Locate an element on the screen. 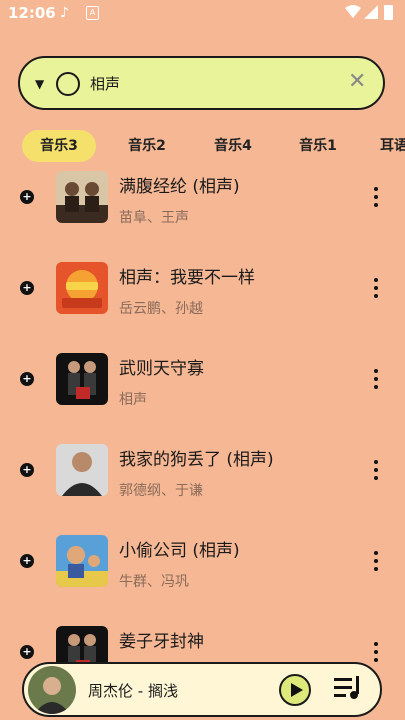 The height and width of the screenshot is (720, 405). song-title: 小偷公司 (相声) is located at coordinates (179, 551).